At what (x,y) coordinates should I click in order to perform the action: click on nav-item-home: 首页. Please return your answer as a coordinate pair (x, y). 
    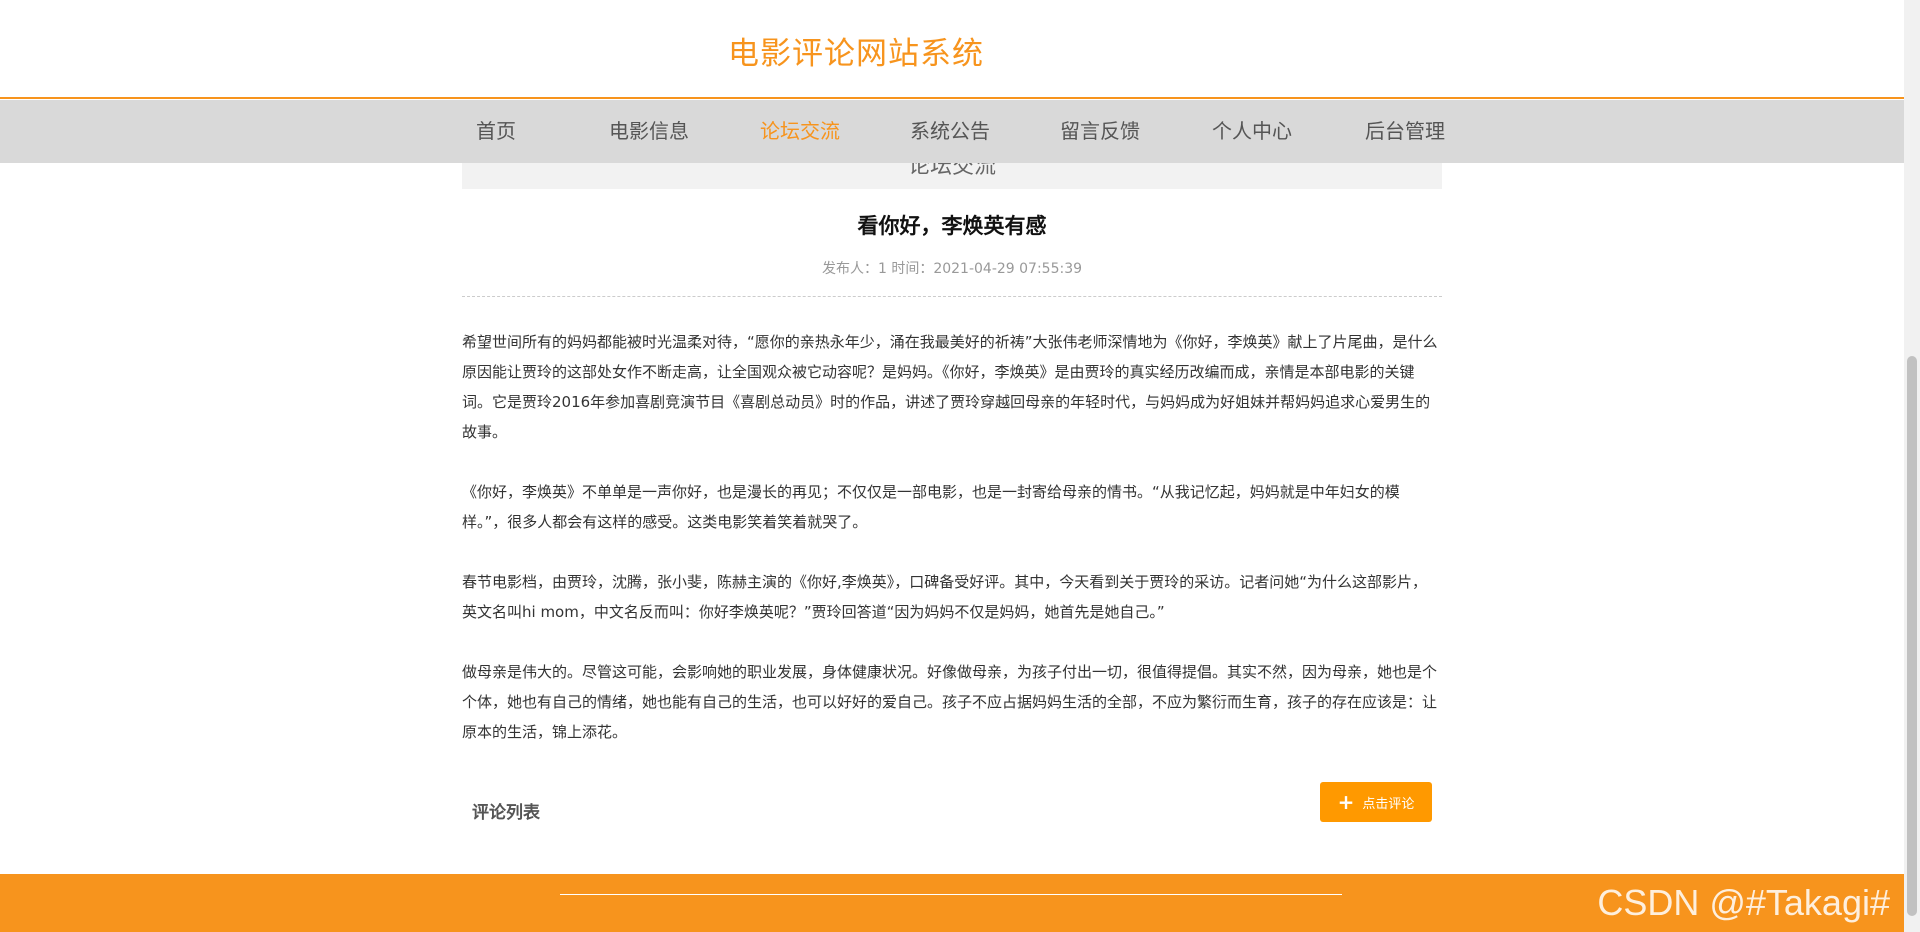
    Looking at the image, I should click on (496, 131).